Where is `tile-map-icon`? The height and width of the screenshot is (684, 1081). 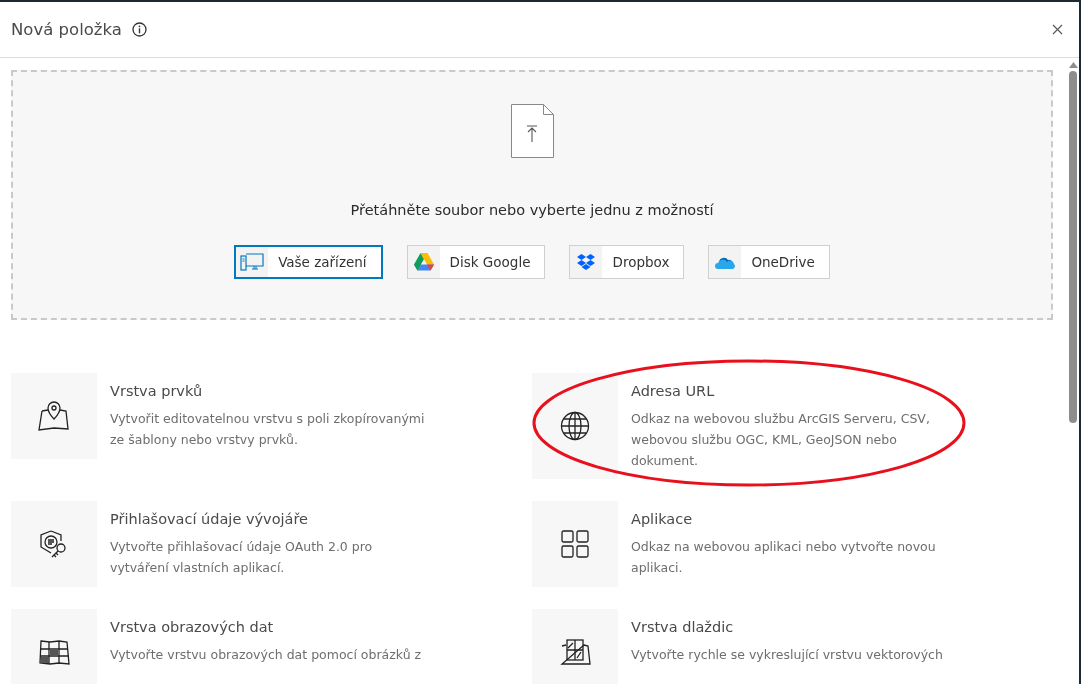
tile-map-icon is located at coordinates (575, 652).